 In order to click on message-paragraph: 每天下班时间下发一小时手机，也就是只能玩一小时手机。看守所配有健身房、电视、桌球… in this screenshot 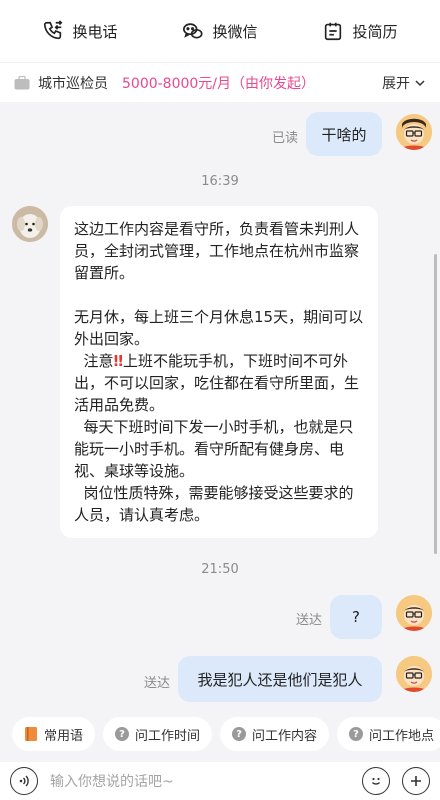, I will do `click(214, 449)`.